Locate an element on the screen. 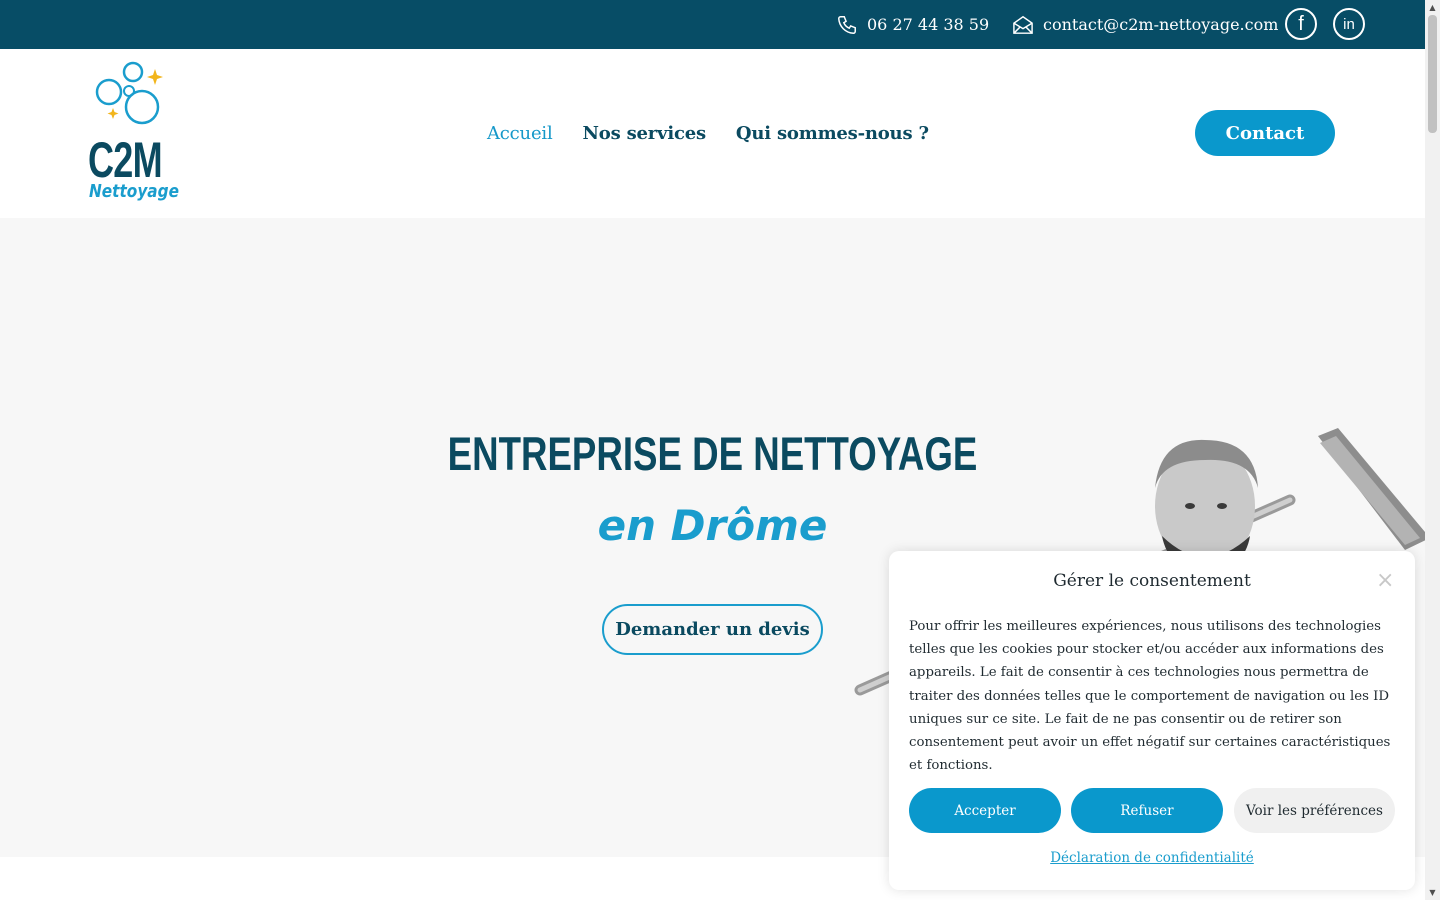 This screenshot has height=900, width=1440. cookie-title: Gérer le consentement is located at coordinates (1152, 581).